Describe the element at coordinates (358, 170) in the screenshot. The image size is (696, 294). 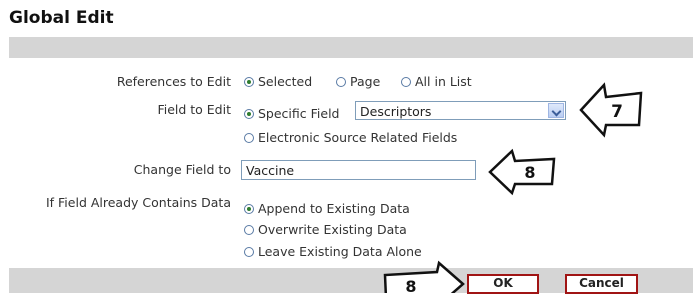
I see `change-field-input: Vaccine` at that location.